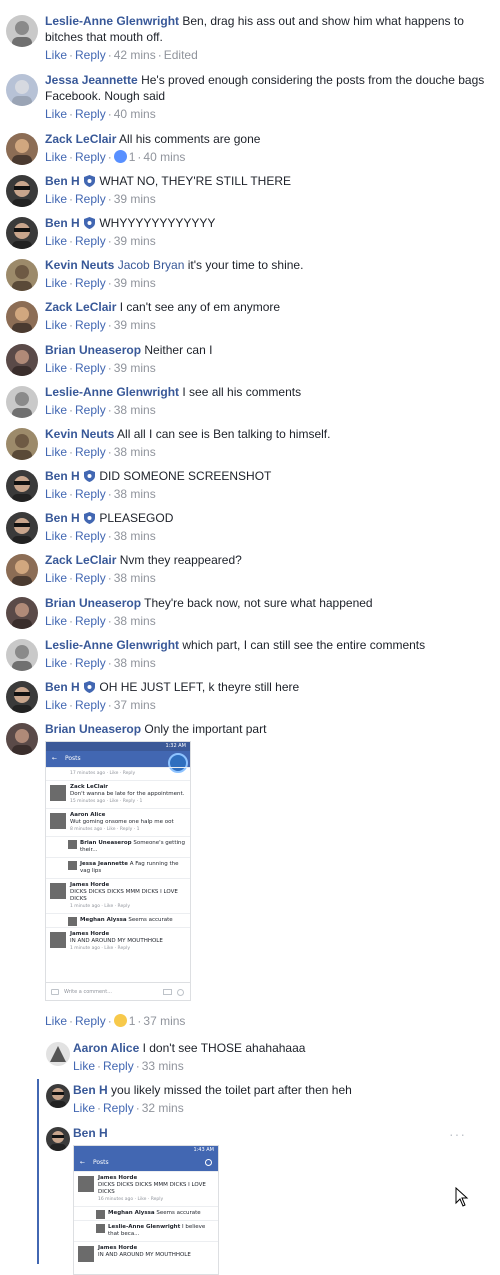  Describe the element at coordinates (120, 156) in the screenshot. I see `like-icon` at that location.